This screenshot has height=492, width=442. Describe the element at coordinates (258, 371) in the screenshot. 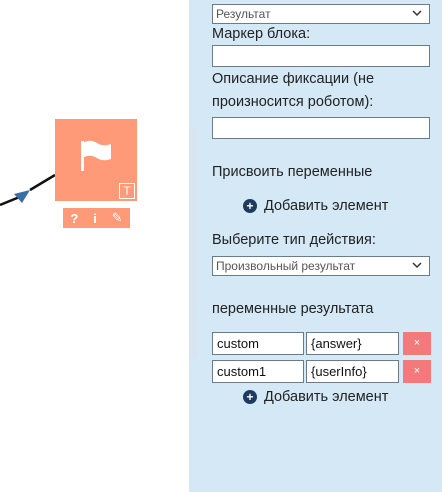

I see `variable-name-input: custom1` at that location.